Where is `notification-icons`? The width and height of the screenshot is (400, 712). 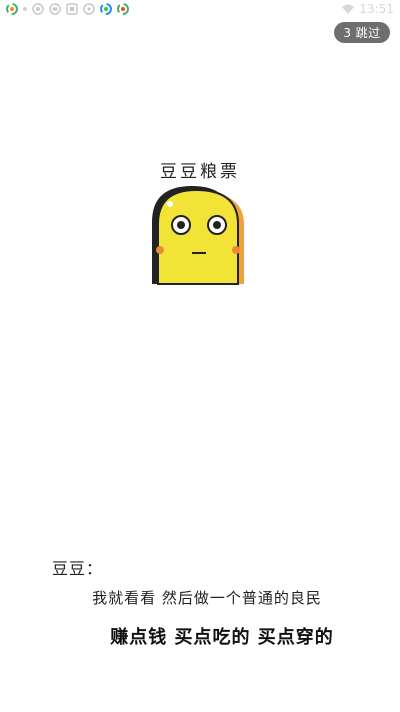 notification-icons is located at coordinates (67, 9).